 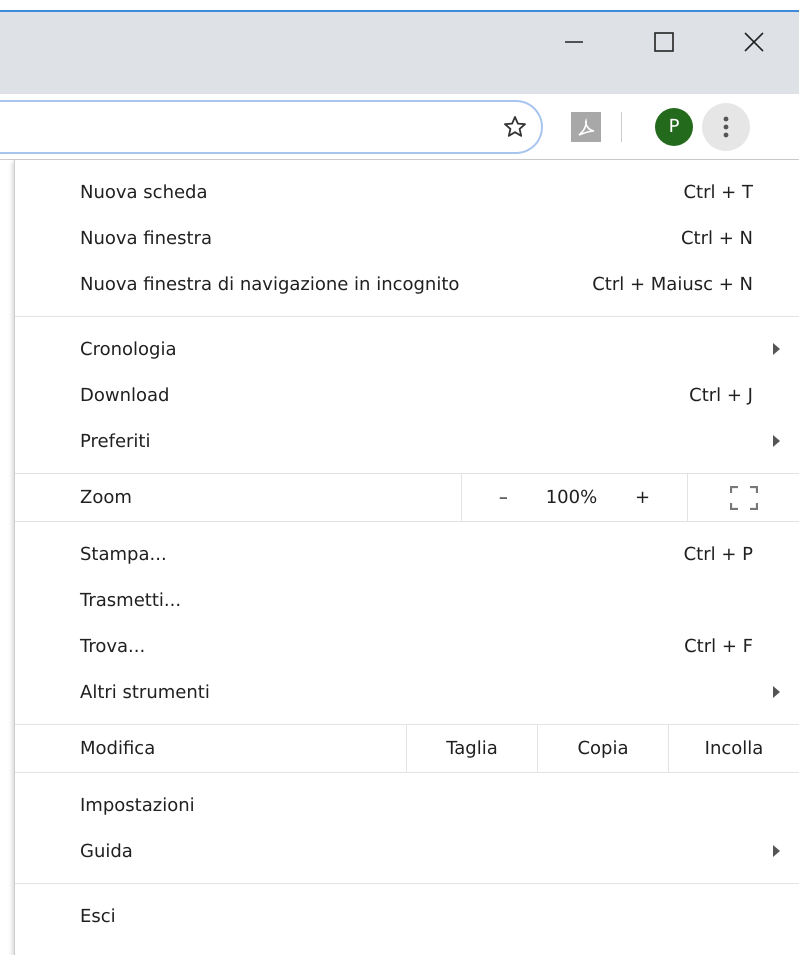 What do you see at coordinates (642, 497) in the screenshot?
I see `zoom-in-button: +` at bounding box center [642, 497].